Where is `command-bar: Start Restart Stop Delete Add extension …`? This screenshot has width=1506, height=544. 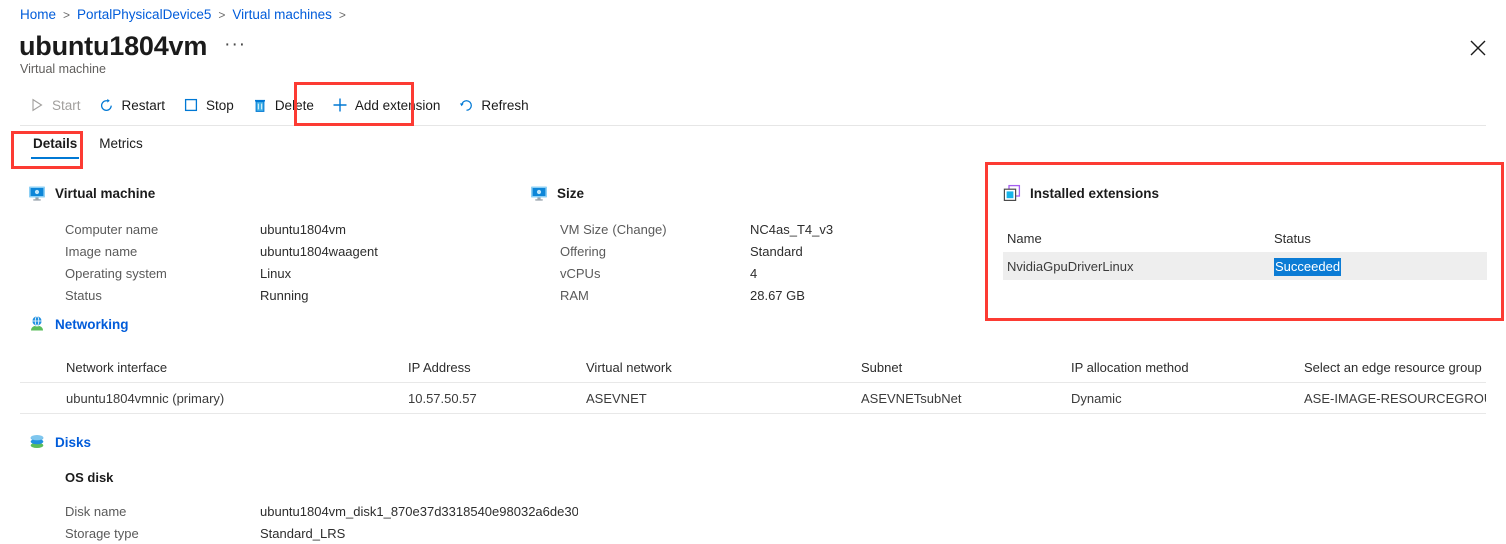
command-bar: Start Restart Stop Delete Add extension … is located at coordinates (279, 105).